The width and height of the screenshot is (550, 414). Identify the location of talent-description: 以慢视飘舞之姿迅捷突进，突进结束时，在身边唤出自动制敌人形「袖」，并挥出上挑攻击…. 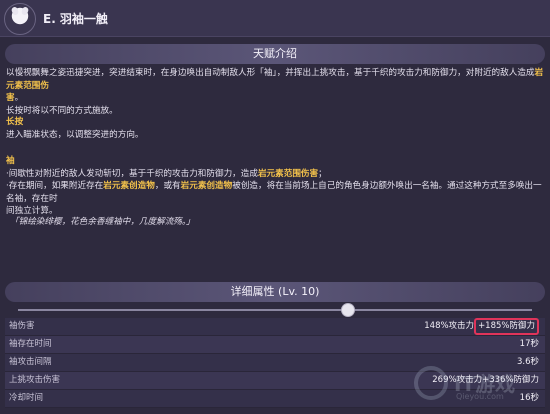
(275, 92).